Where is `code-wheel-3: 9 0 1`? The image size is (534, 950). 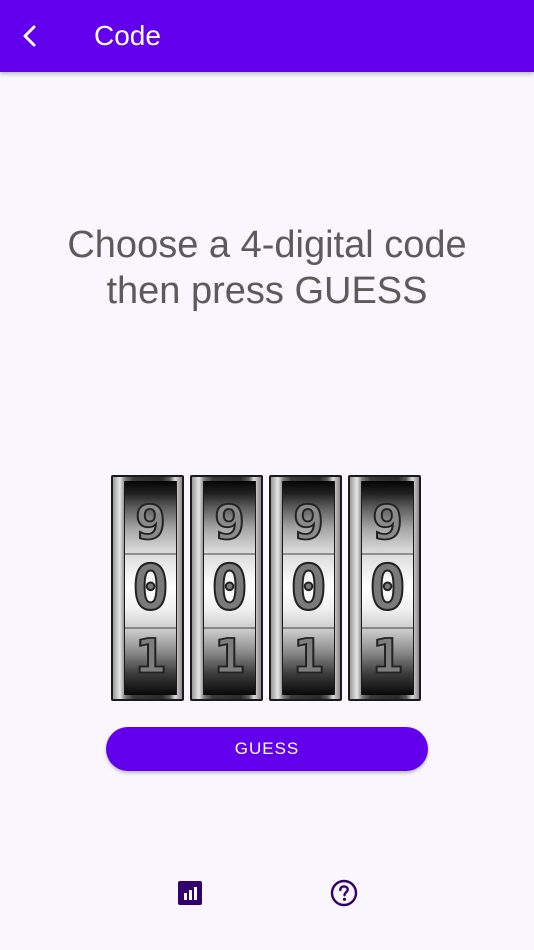
code-wheel-3: 9 0 1 is located at coordinates (305, 588).